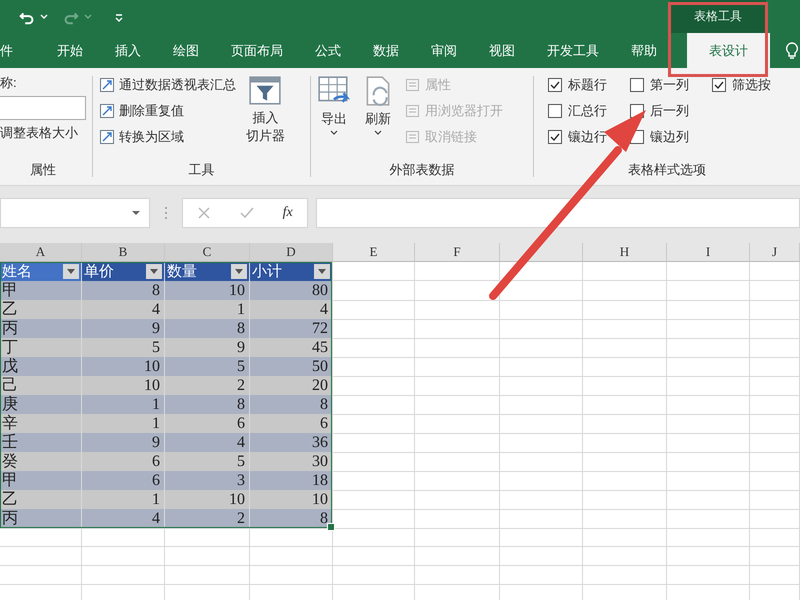 The height and width of the screenshot is (600, 800). I want to click on refresh-button: 刷新, so click(378, 117).